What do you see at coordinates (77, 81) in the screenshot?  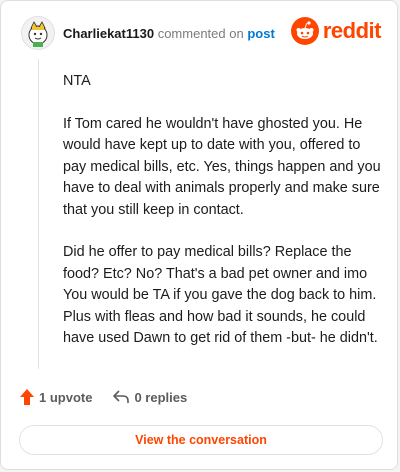 I see `comment-paragraph: NTA` at bounding box center [77, 81].